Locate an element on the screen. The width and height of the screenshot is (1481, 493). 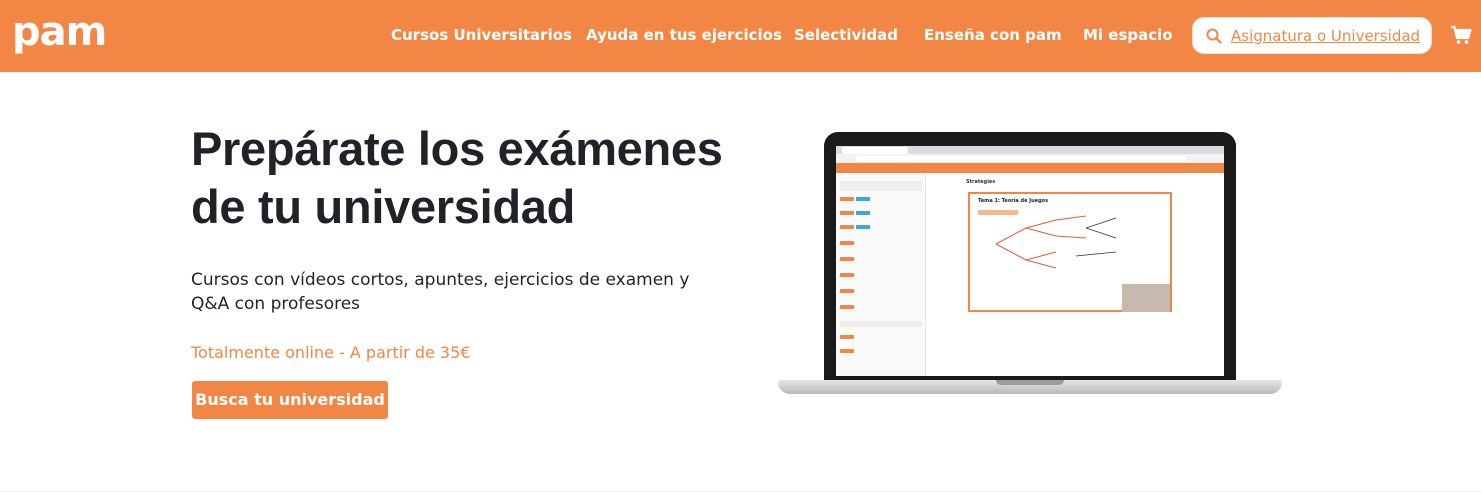
screen-sidebar is located at coordinates (881, 274).